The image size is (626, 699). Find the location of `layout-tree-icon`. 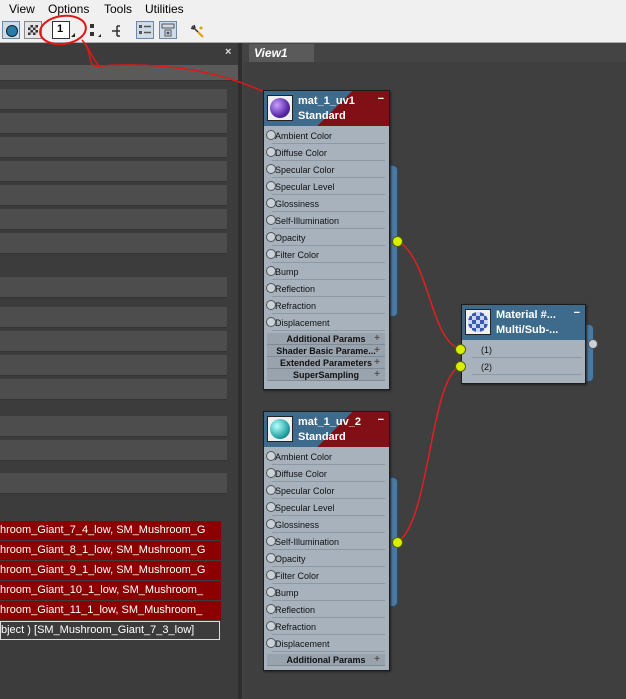

layout-tree-icon is located at coordinates (95, 32).